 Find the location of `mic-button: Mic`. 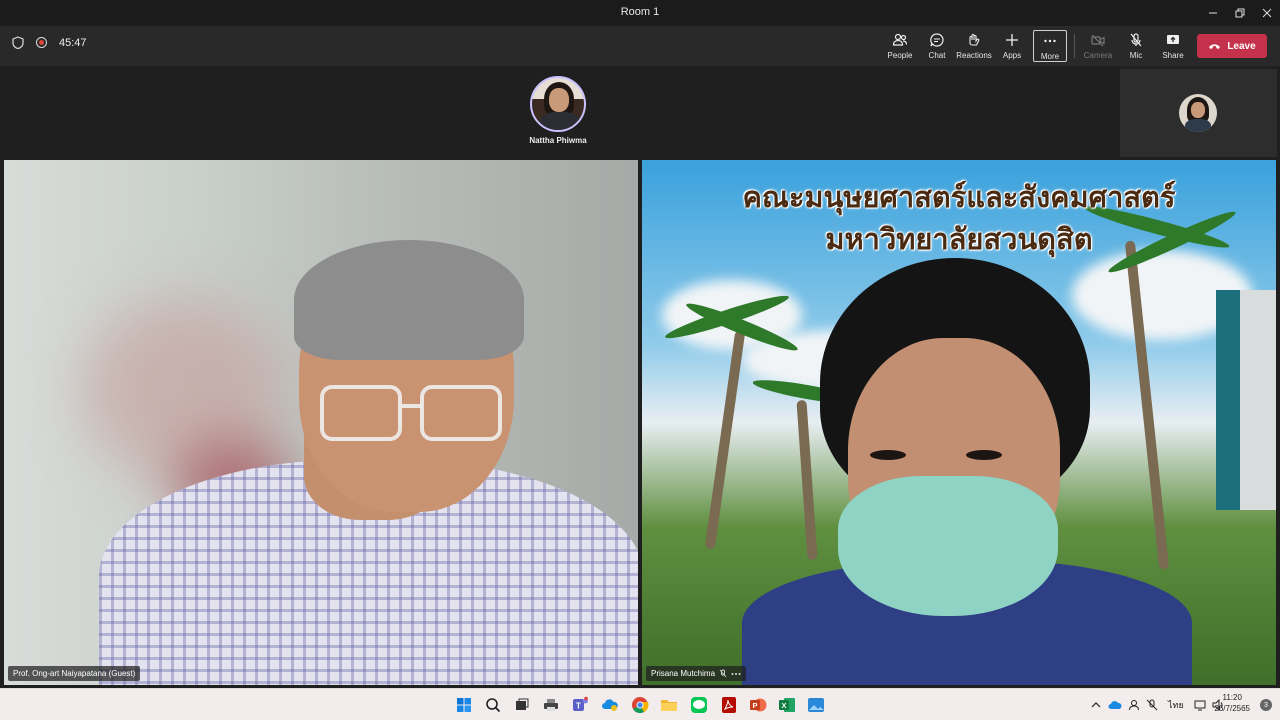

mic-button: Mic is located at coordinates (1136, 46).